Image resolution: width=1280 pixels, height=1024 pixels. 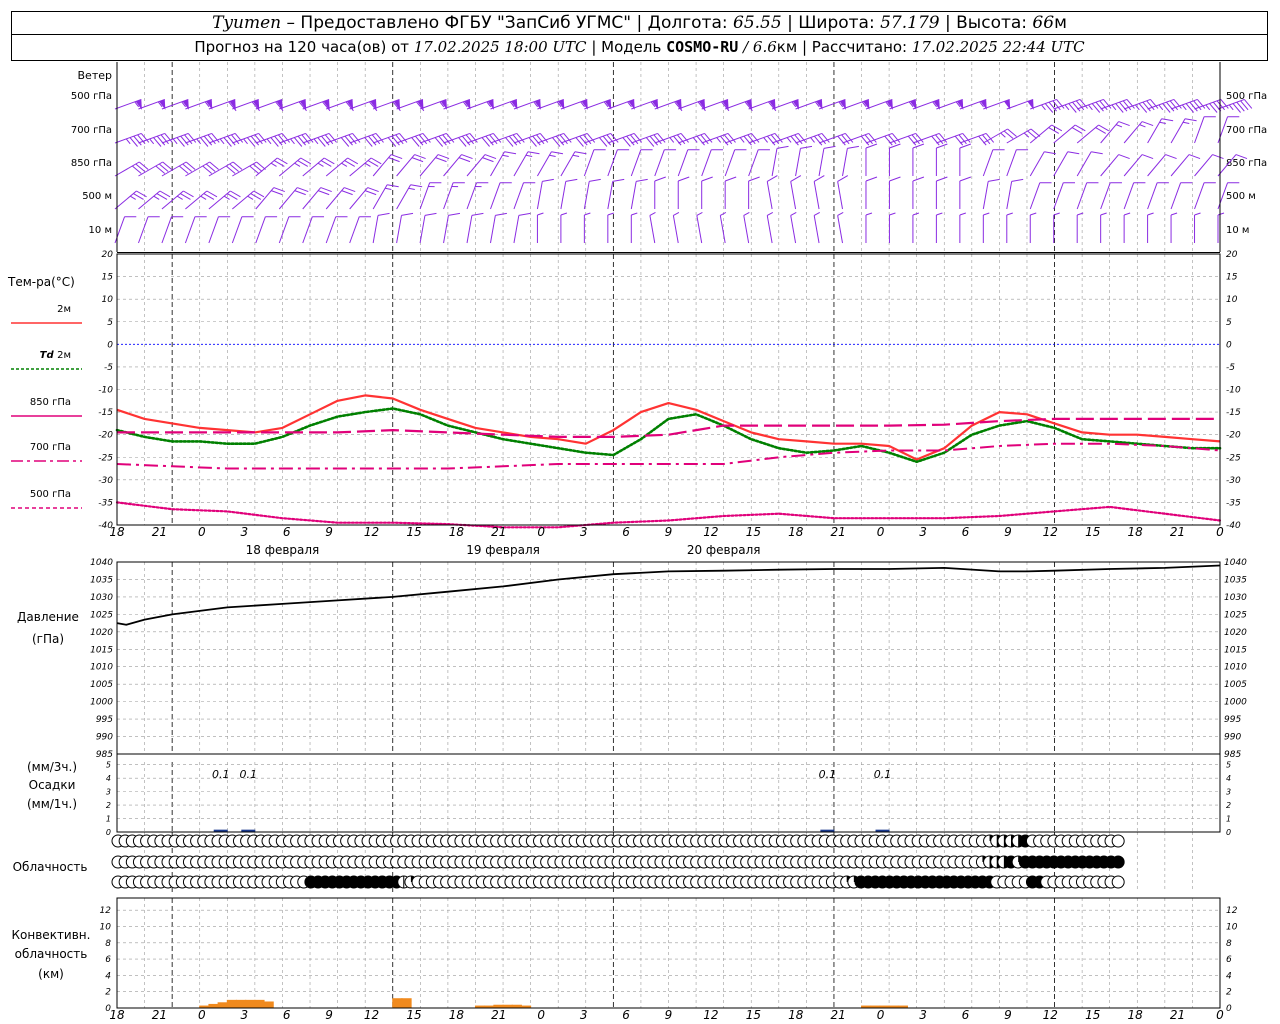 I want to click on cloud-icon, so click(x=1118, y=862).